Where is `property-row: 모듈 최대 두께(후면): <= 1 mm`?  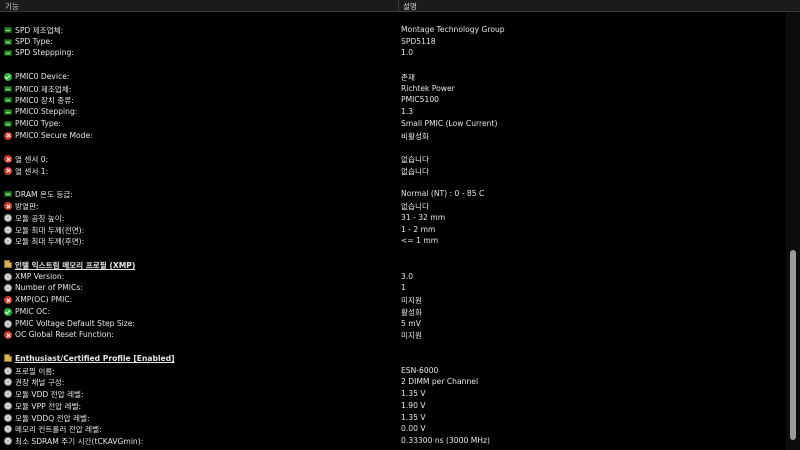
property-row: 모듈 최대 두께(후면): <= 1 mm is located at coordinates (393, 241).